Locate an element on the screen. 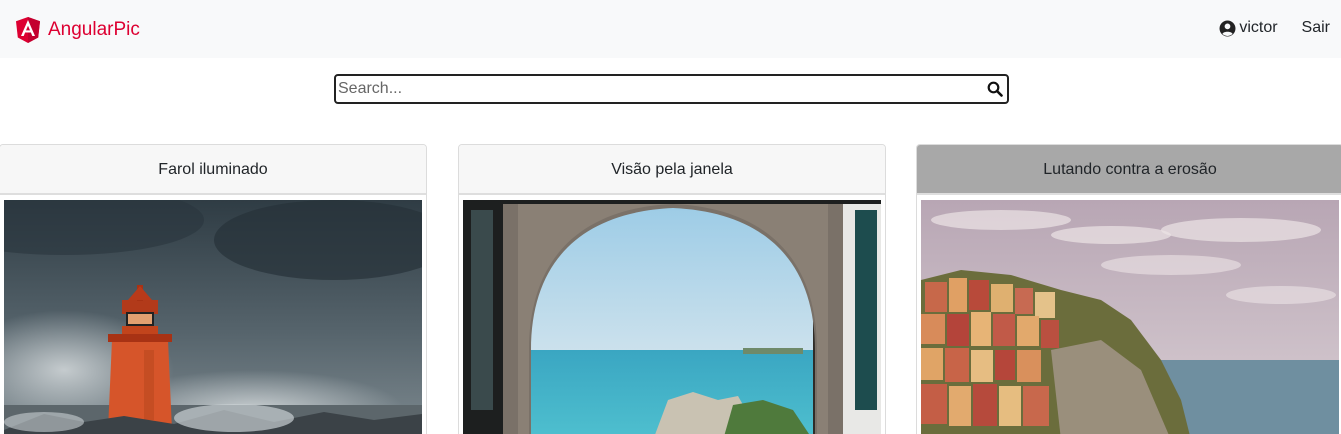  logout-link: Sair is located at coordinates (1316, 28).